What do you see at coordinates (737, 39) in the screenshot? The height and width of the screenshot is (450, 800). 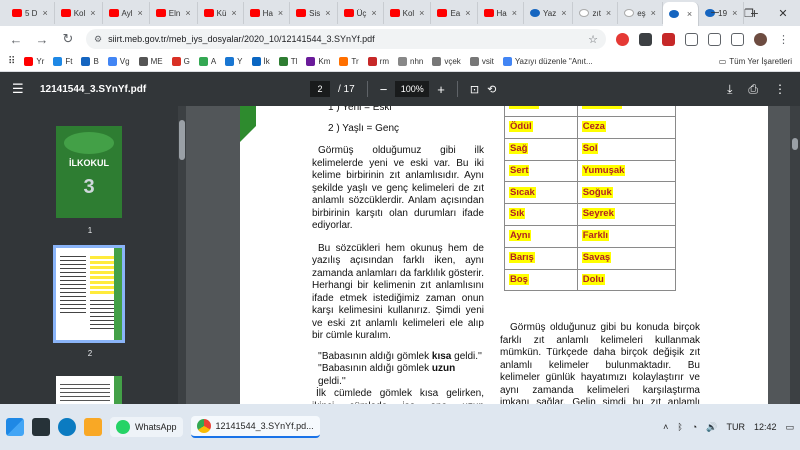 I see `sidepanel-icon` at bounding box center [737, 39].